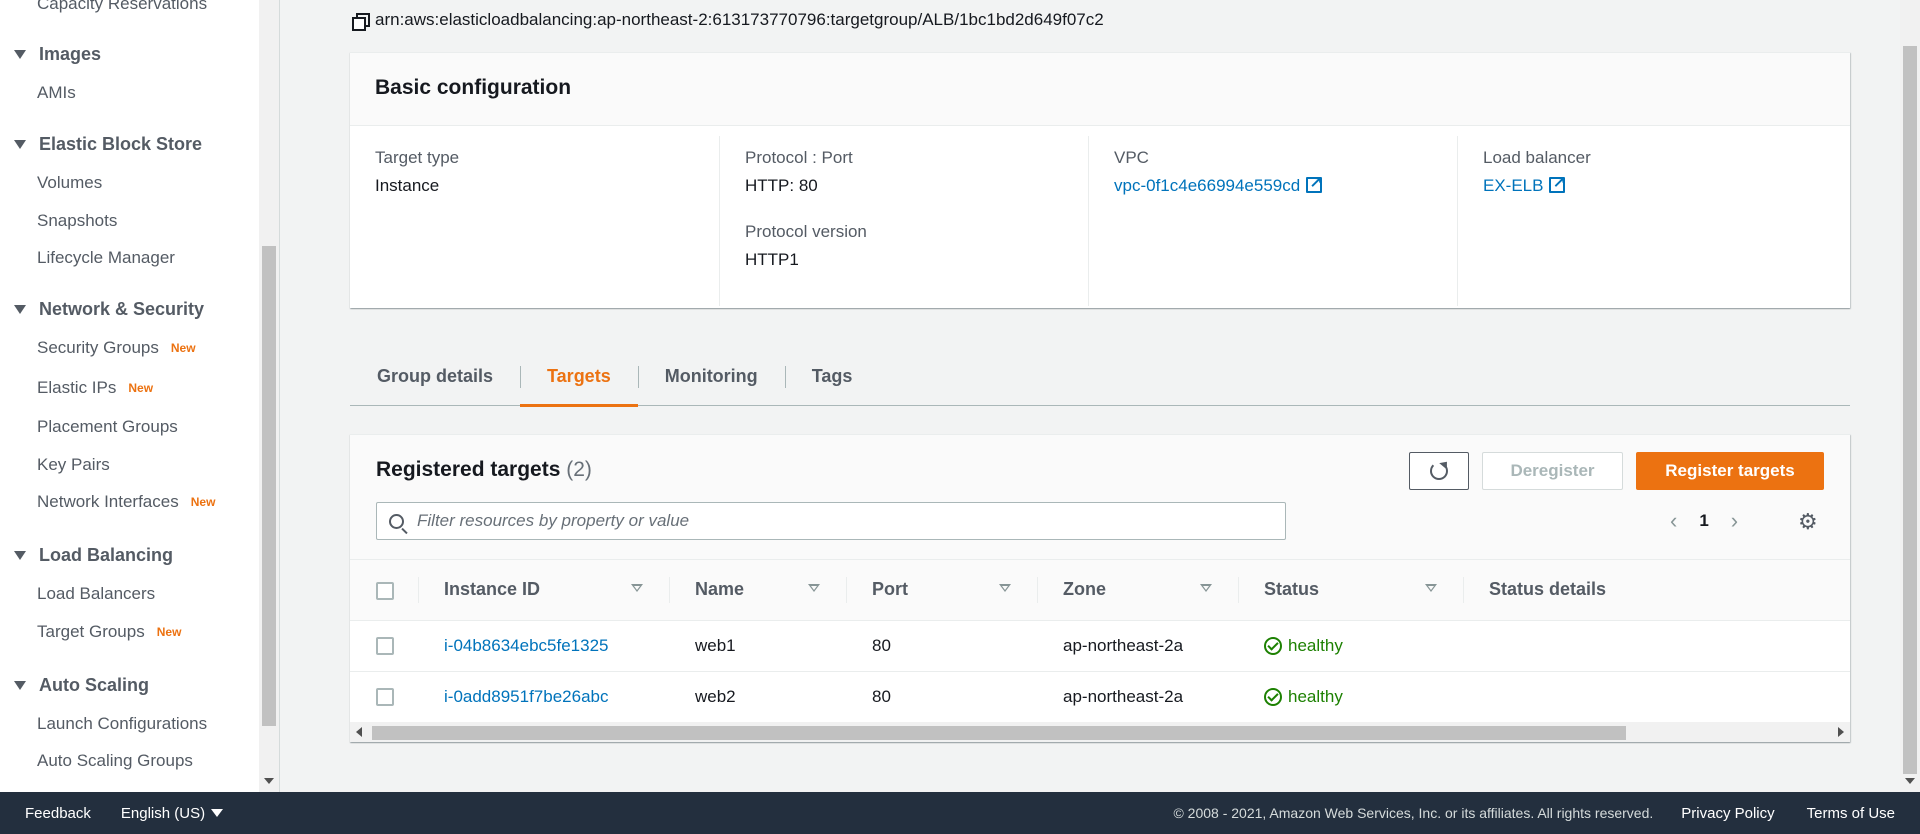  I want to click on scroll-left-arrow-icon, so click(359, 732).